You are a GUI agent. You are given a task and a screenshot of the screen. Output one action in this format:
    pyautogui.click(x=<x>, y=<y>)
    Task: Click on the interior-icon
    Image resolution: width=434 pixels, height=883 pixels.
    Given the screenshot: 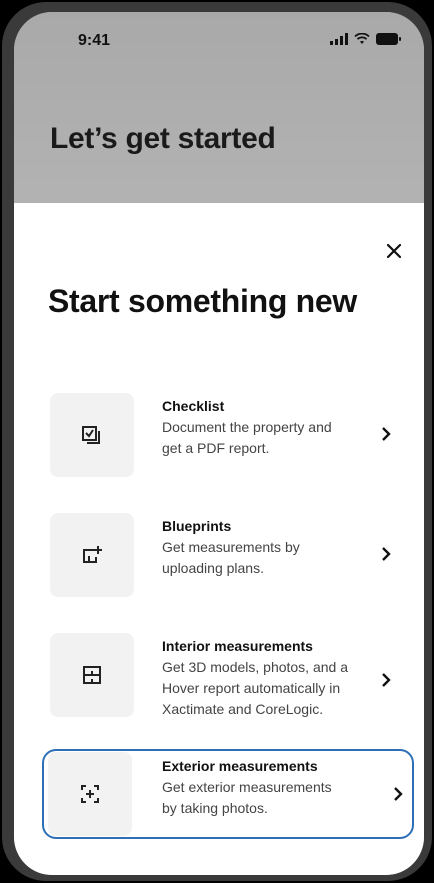 What is the action you would take?
    pyautogui.click(x=92, y=675)
    